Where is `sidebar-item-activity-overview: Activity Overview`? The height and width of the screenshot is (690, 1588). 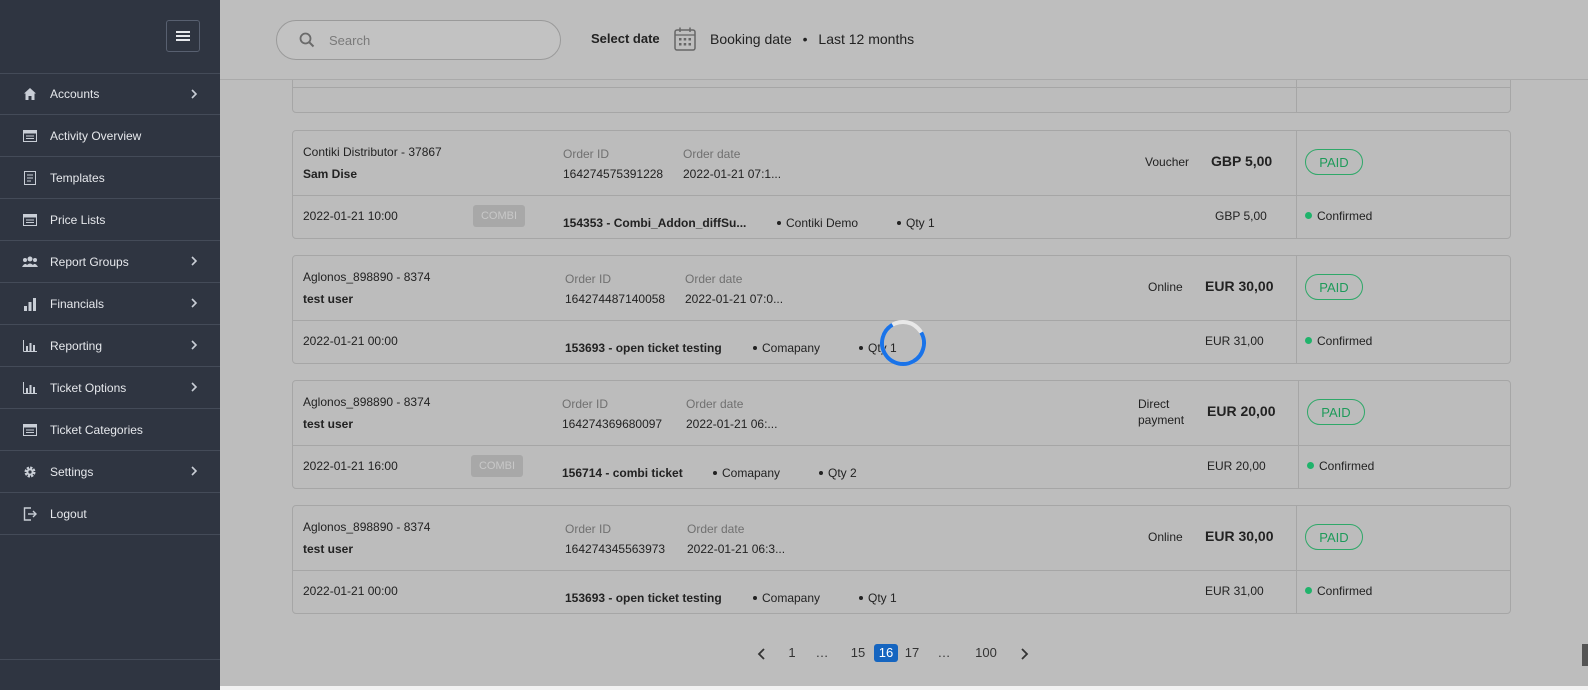
sidebar-item-activity-overview: Activity Overview is located at coordinates (110, 136).